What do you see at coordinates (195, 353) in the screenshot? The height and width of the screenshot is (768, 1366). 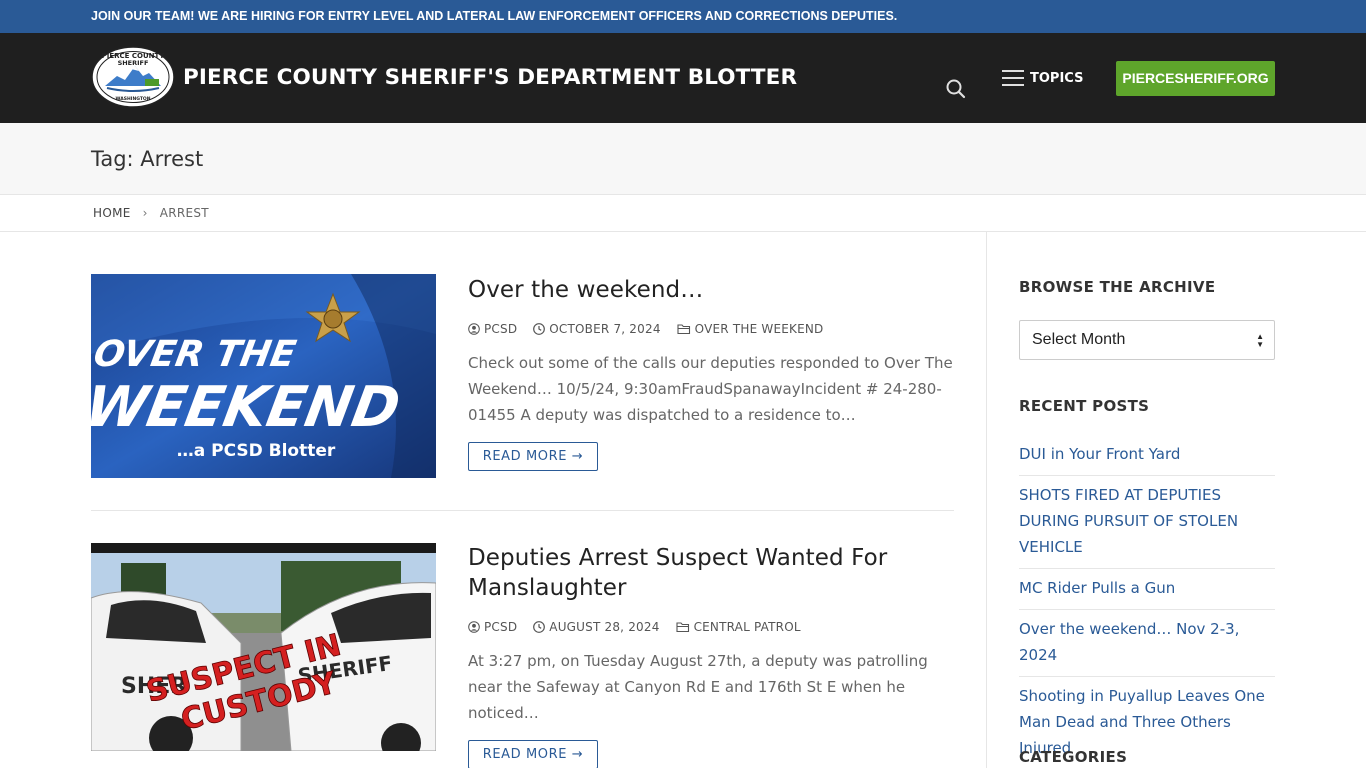 I see `thumb-line1: OVER THE` at bounding box center [195, 353].